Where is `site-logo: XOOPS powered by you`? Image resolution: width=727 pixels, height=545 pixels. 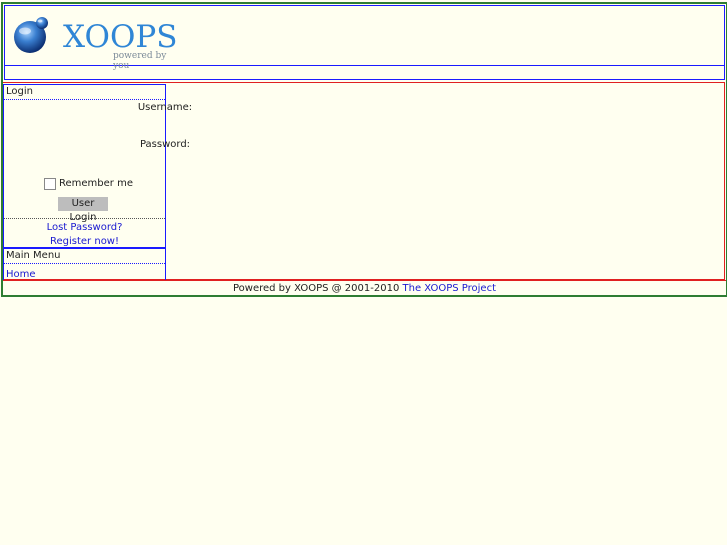
site-logo: XOOPS powered by you is located at coordinates (96, 43).